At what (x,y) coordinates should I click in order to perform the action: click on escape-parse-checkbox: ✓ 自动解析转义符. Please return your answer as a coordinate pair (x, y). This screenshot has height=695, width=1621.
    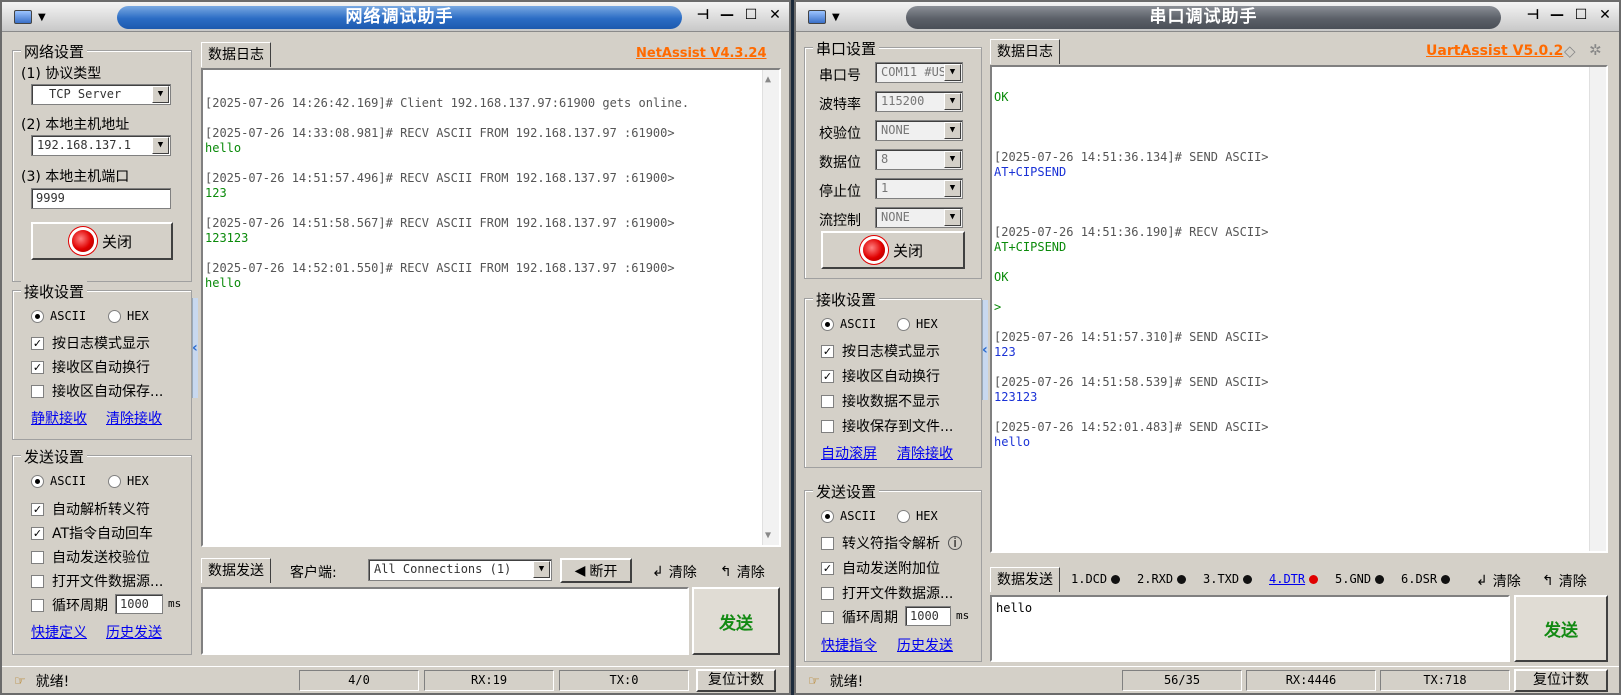
    Looking at the image, I should click on (90, 509).